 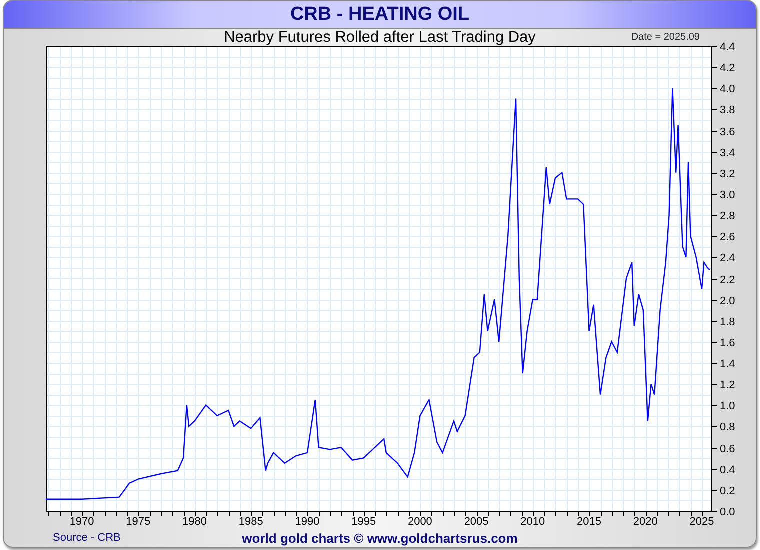 What do you see at coordinates (728, 132) in the screenshot?
I see `y-tick-label: 3.6` at bounding box center [728, 132].